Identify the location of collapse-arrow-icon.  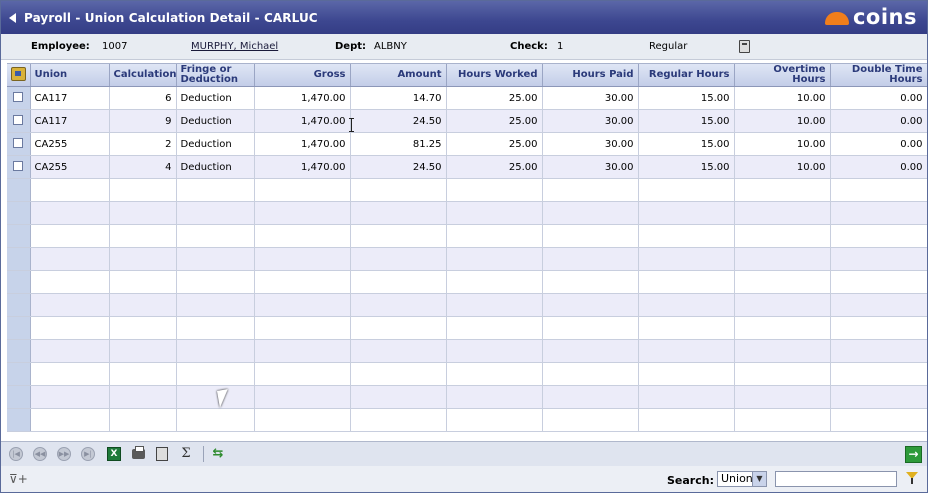
(12, 17).